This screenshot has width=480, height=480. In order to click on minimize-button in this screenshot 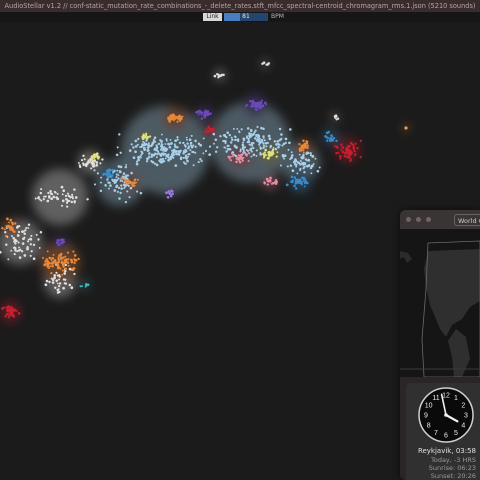, I will do `click(418, 219)`.